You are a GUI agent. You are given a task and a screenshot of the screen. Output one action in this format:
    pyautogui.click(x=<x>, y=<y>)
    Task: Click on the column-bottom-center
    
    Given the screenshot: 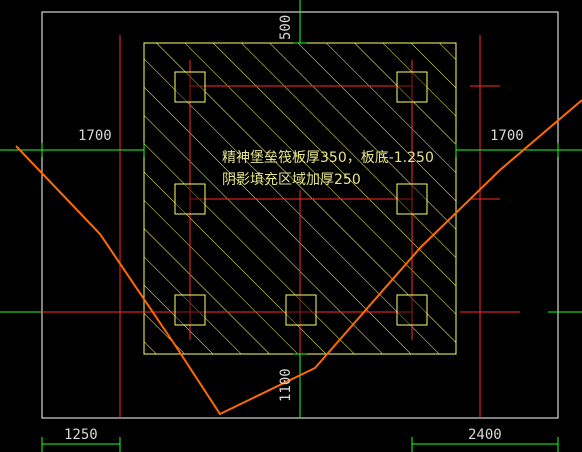 What is the action you would take?
    pyautogui.click(x=301, y=310)
    